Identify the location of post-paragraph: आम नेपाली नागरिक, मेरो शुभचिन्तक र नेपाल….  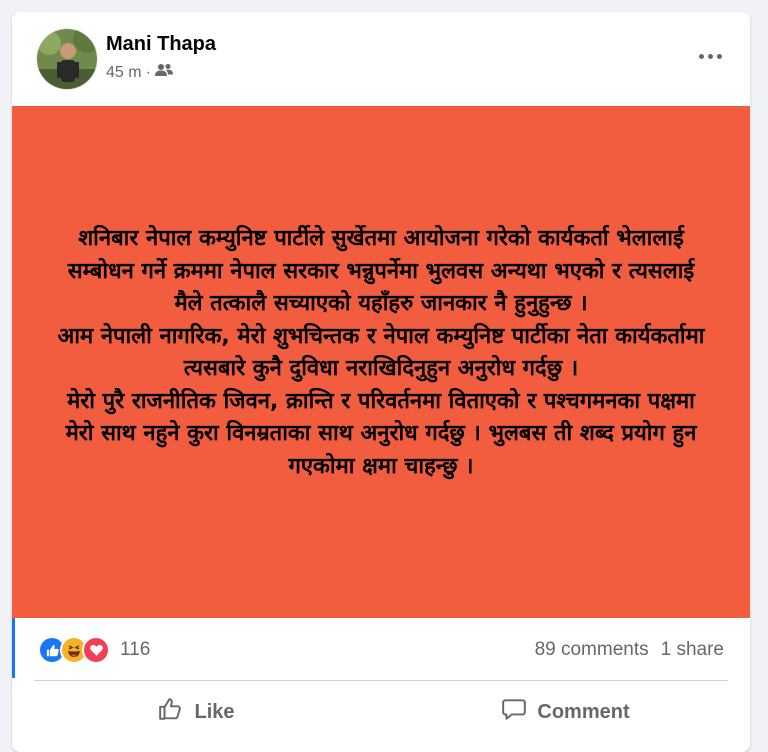
(381, 352).